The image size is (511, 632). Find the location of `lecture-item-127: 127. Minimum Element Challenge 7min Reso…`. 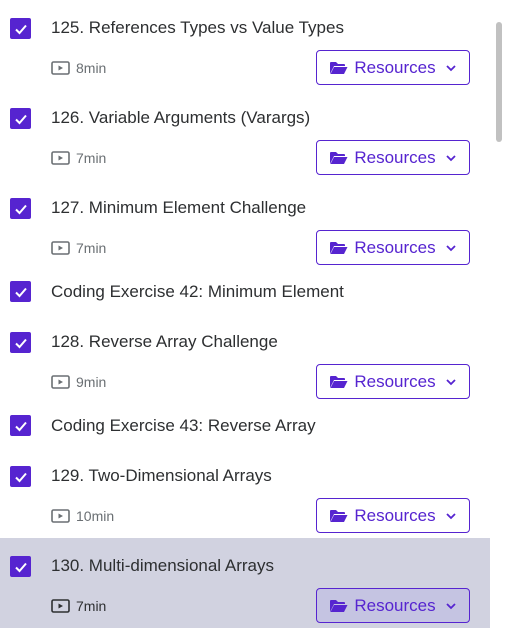

lecture-item-127: 127. Minimum Element Challenge 7min Reso… is located at coordinates (245, 225).